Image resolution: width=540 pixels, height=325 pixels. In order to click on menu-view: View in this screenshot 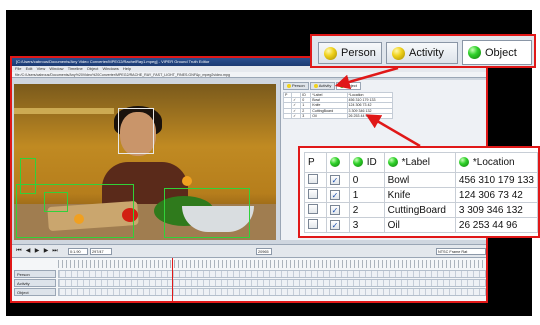, I will do `click(41, 68)`.